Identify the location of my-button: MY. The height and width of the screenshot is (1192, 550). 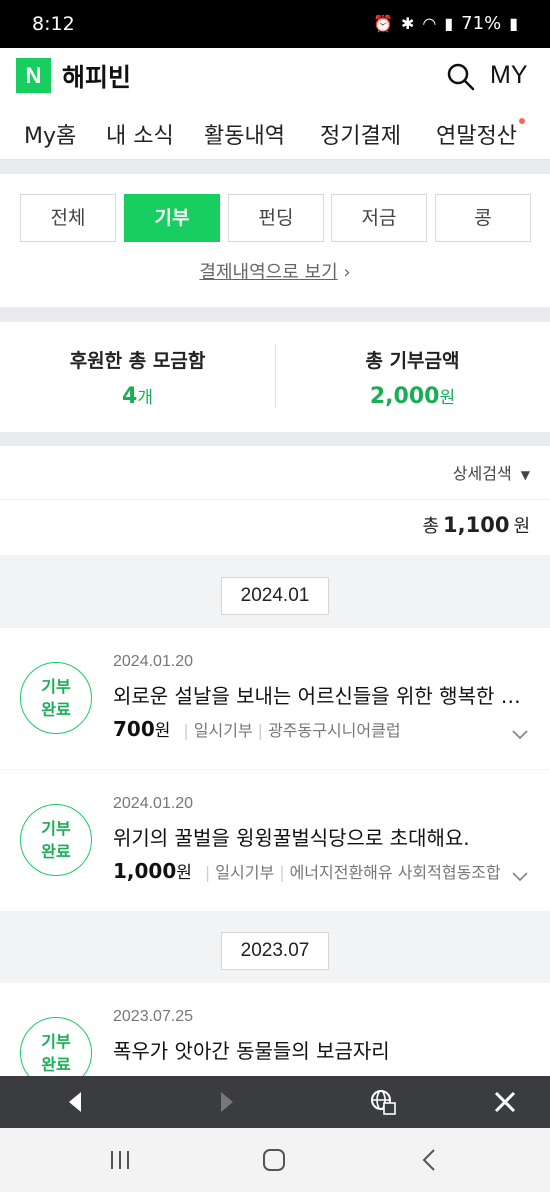
(509, 75).